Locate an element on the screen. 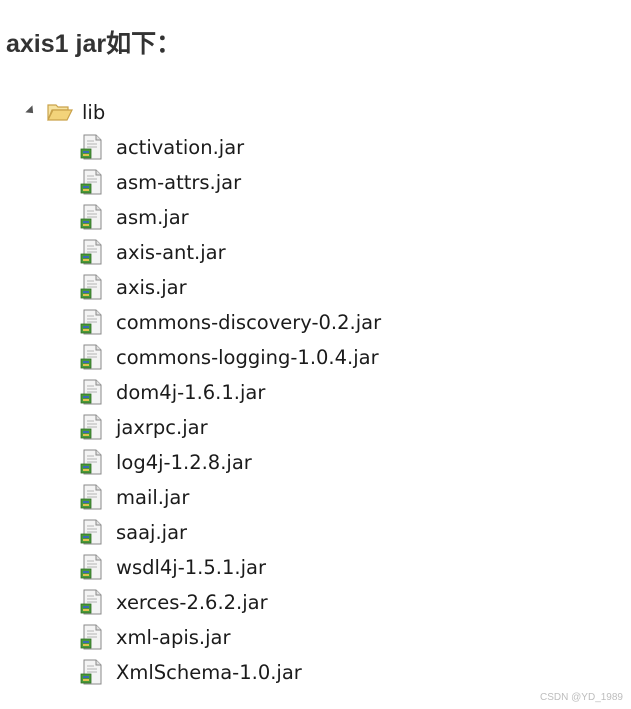 This screenshot has height=709, width=631. tree-file-item: XmlSchema-1.0.jar is located at coordinates (191, 672).